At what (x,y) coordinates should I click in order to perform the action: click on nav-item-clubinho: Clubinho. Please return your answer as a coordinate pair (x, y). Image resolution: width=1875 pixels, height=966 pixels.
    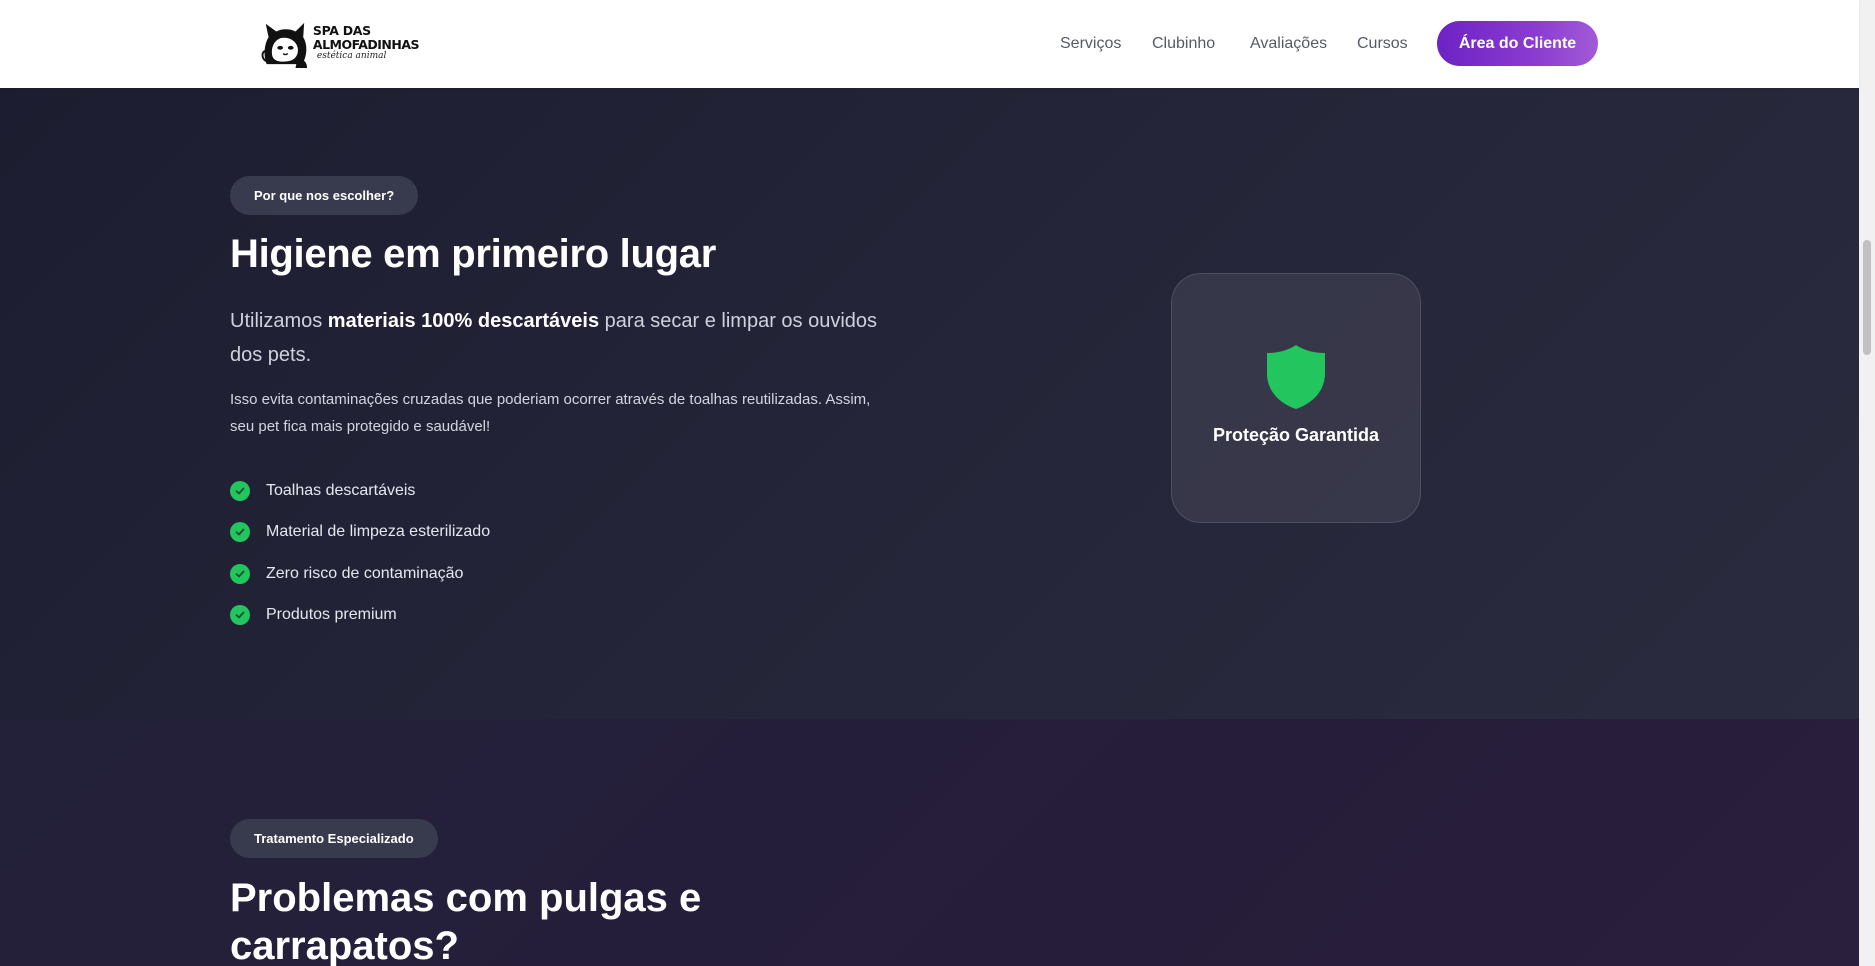
    Looking at the image, I should click on (1183, 44).